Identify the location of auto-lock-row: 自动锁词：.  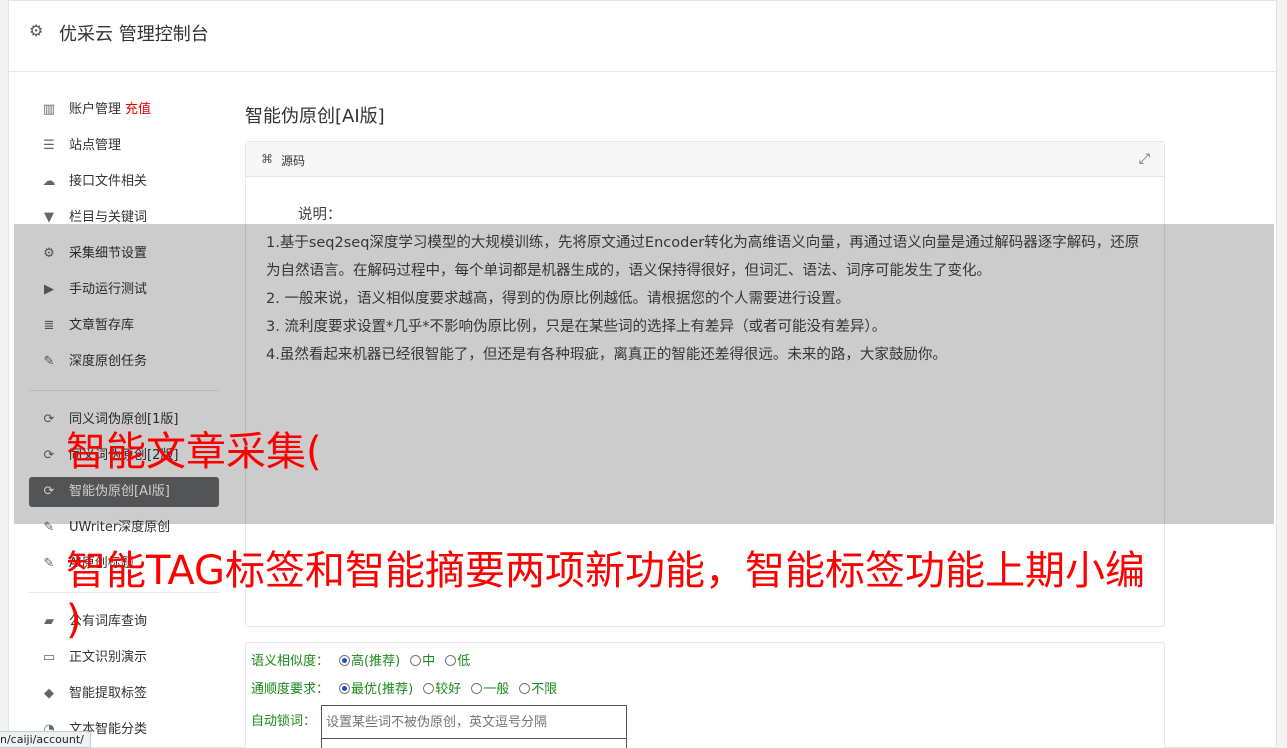
(283, 722).